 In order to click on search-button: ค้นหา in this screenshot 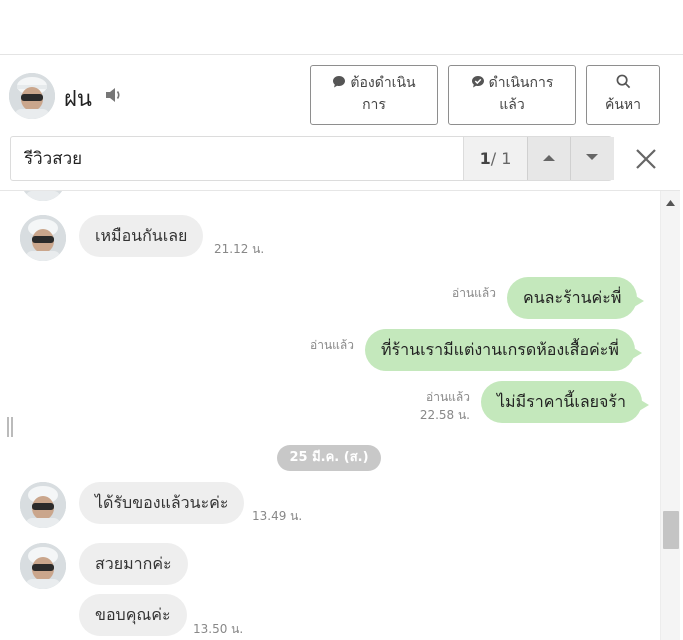, I will do `click(623, 95)`.